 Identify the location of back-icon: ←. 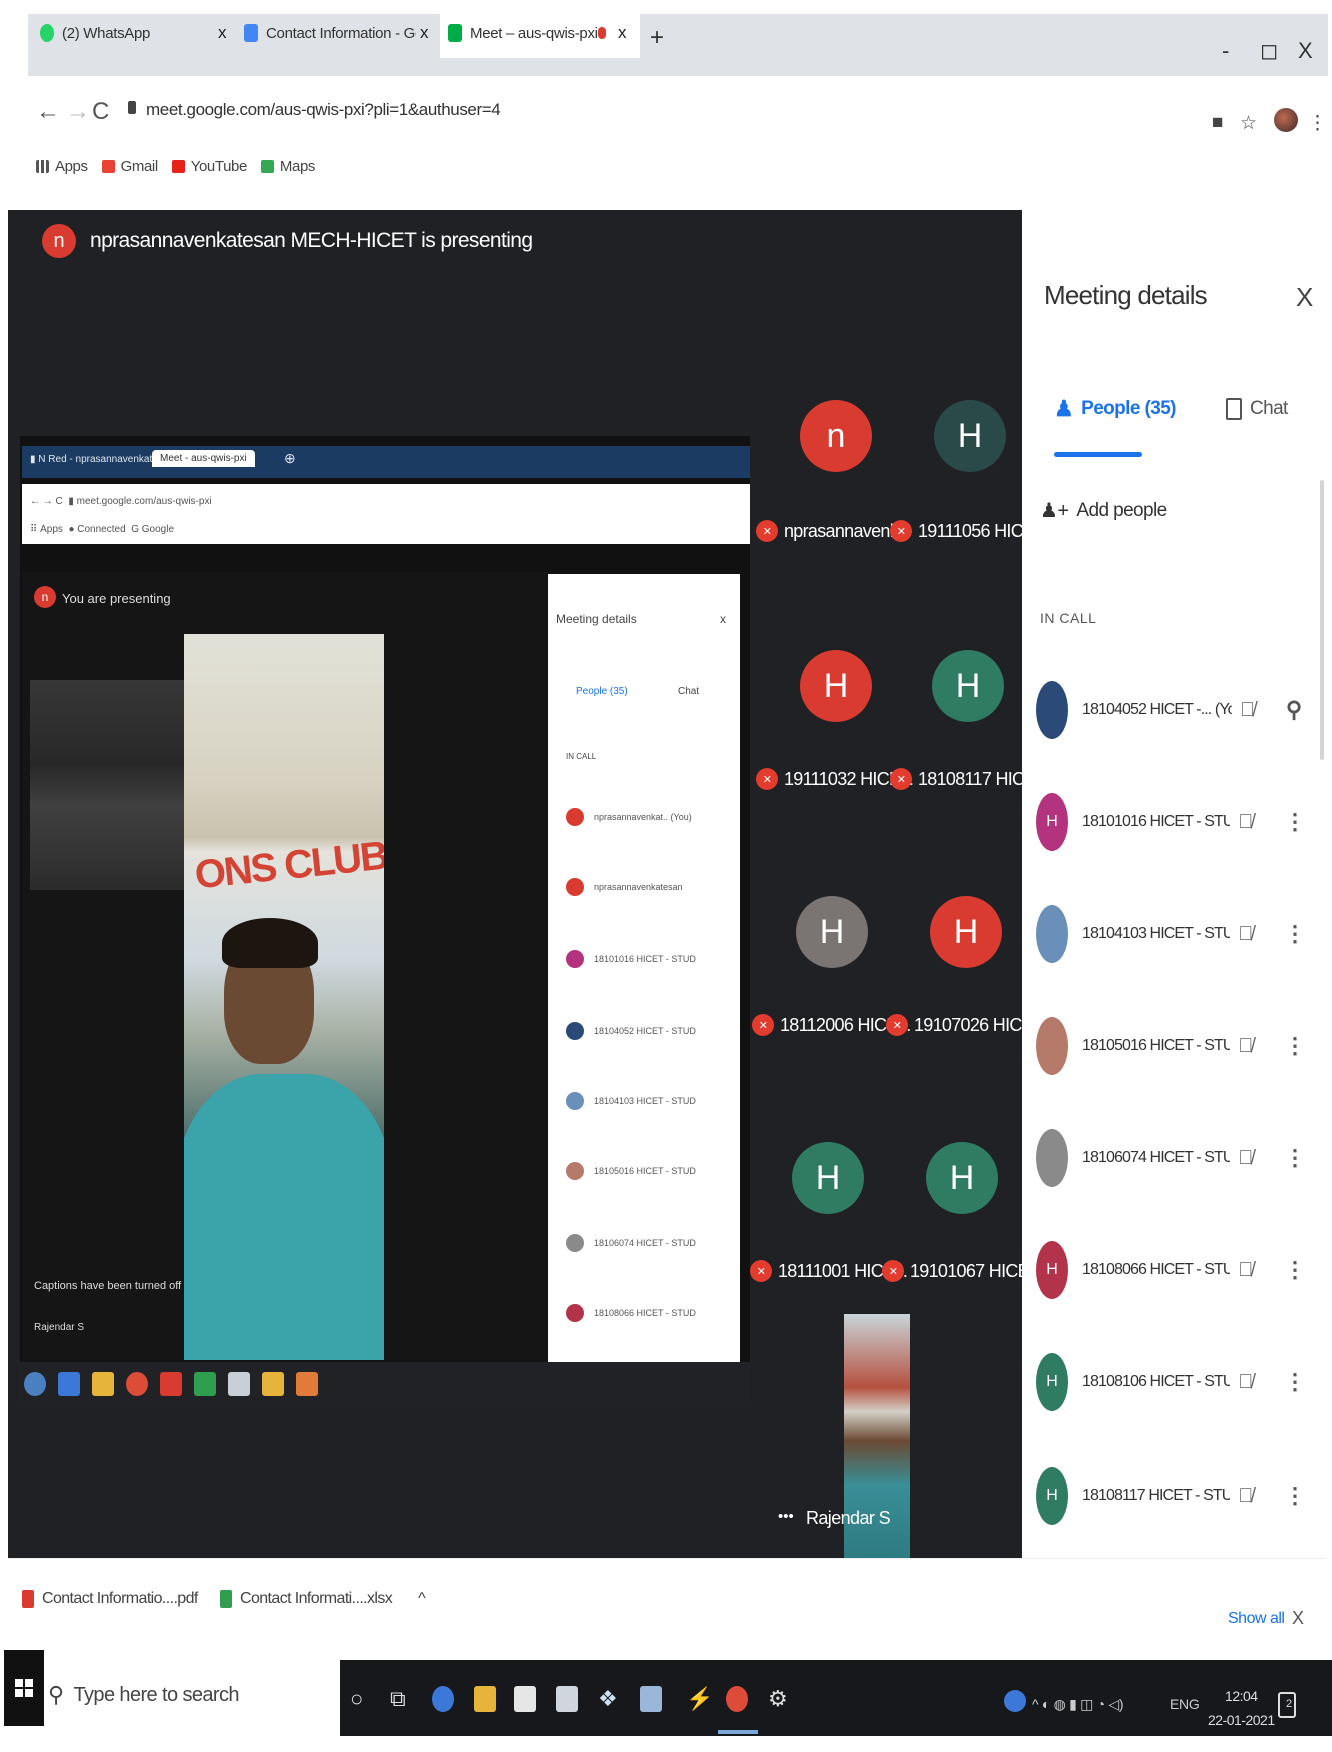
(48, 112).